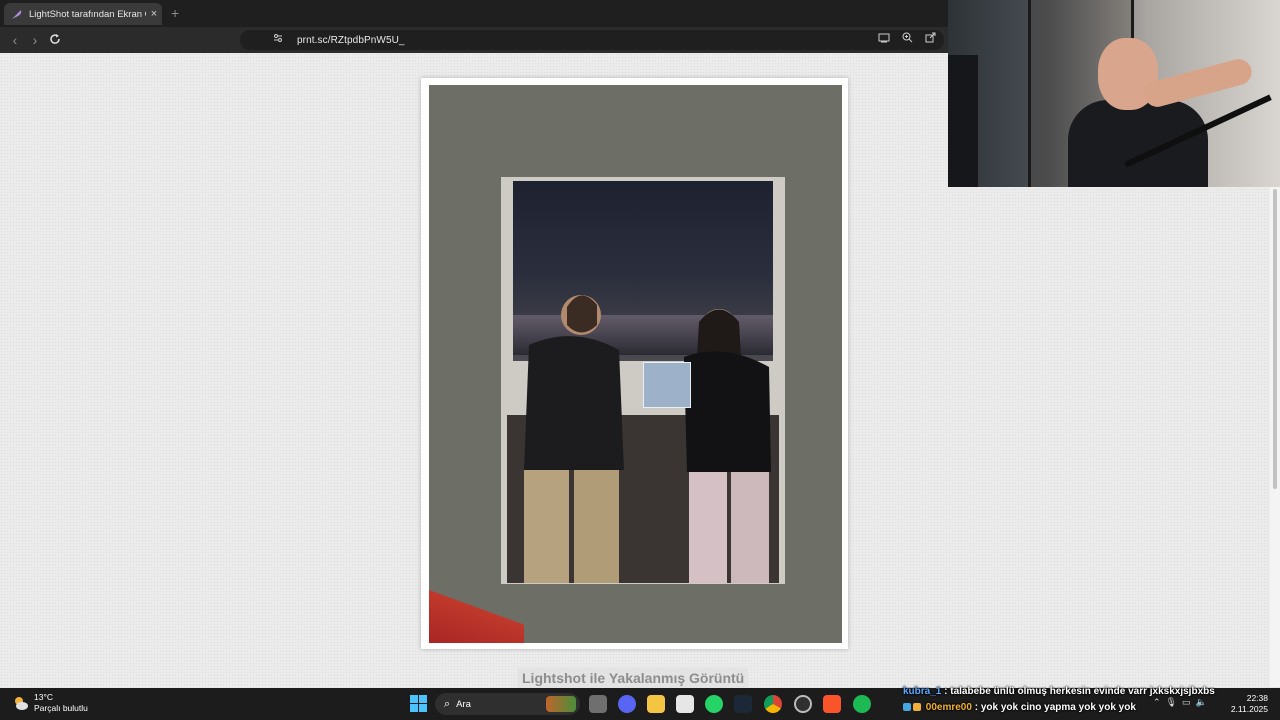  I want to click on chat-username: 00emre00, so click(948, 707).